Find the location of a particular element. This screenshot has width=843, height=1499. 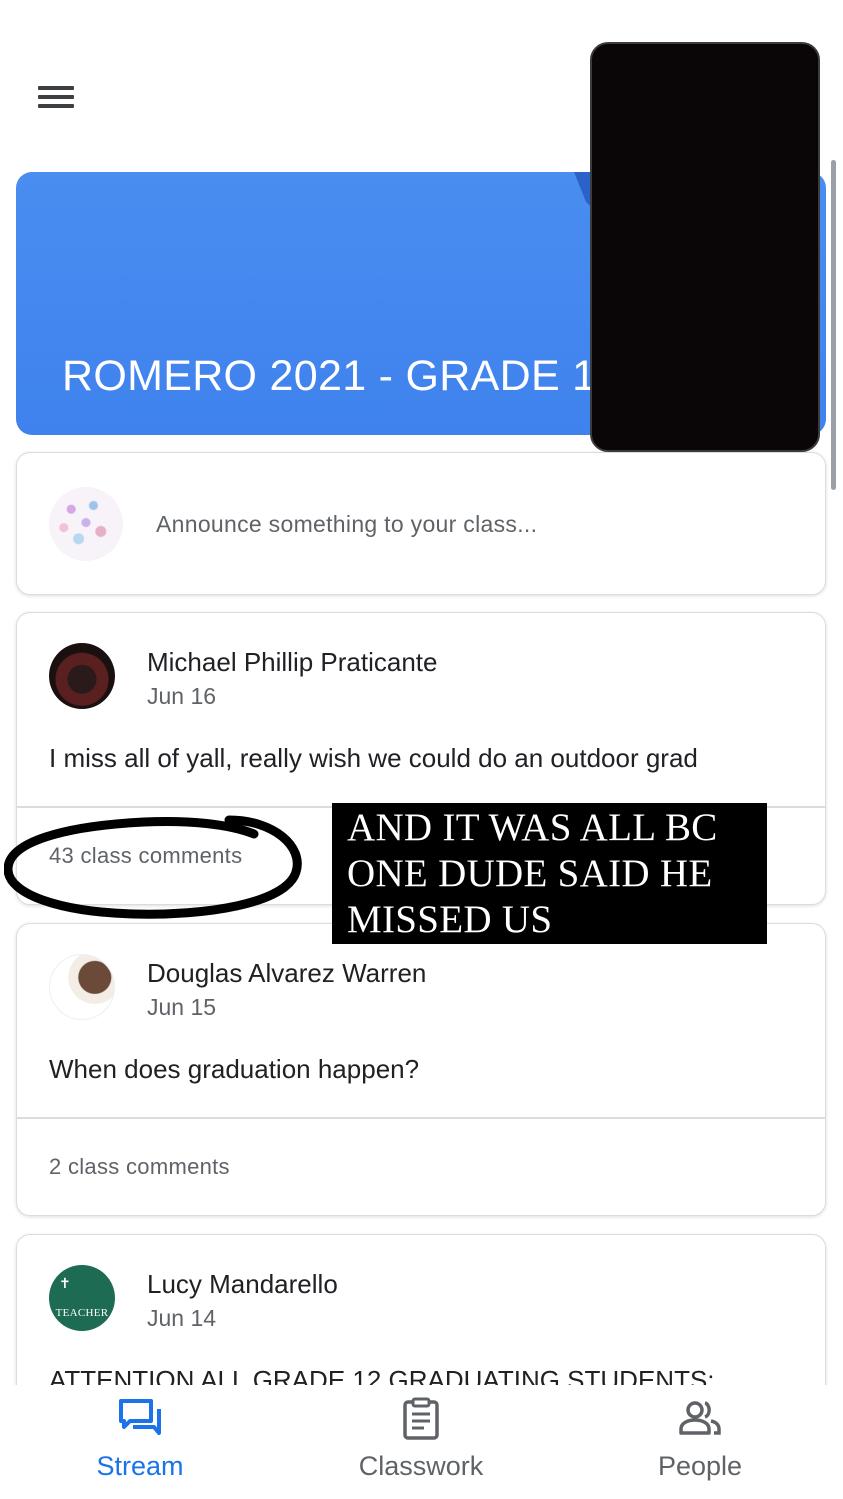

post-date: Jun 14 is located at coordinates (182, 1318).